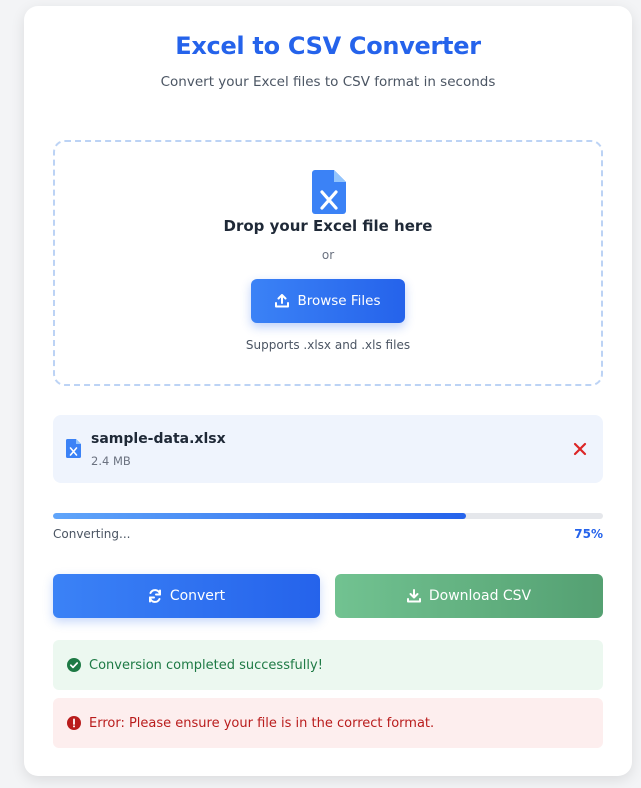 Image resolution: width=641 pixels, height=788 pixels. What do you see at coordinates (74, 723) in the screenshot?
I see `exclamation-circle-icon` at bounding box center [74, 723].